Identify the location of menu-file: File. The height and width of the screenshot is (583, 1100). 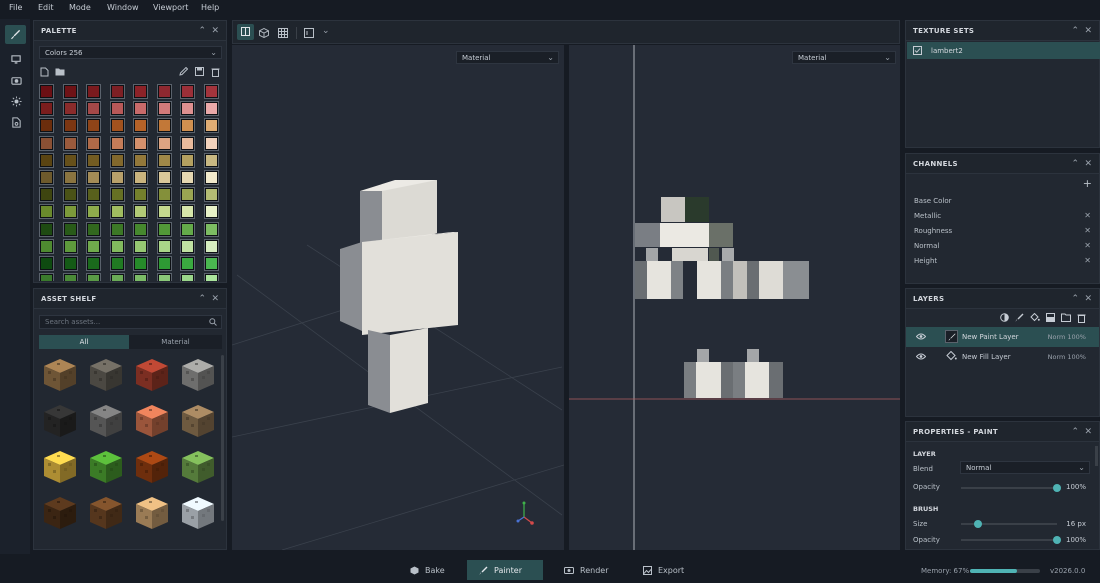
(15, 7).